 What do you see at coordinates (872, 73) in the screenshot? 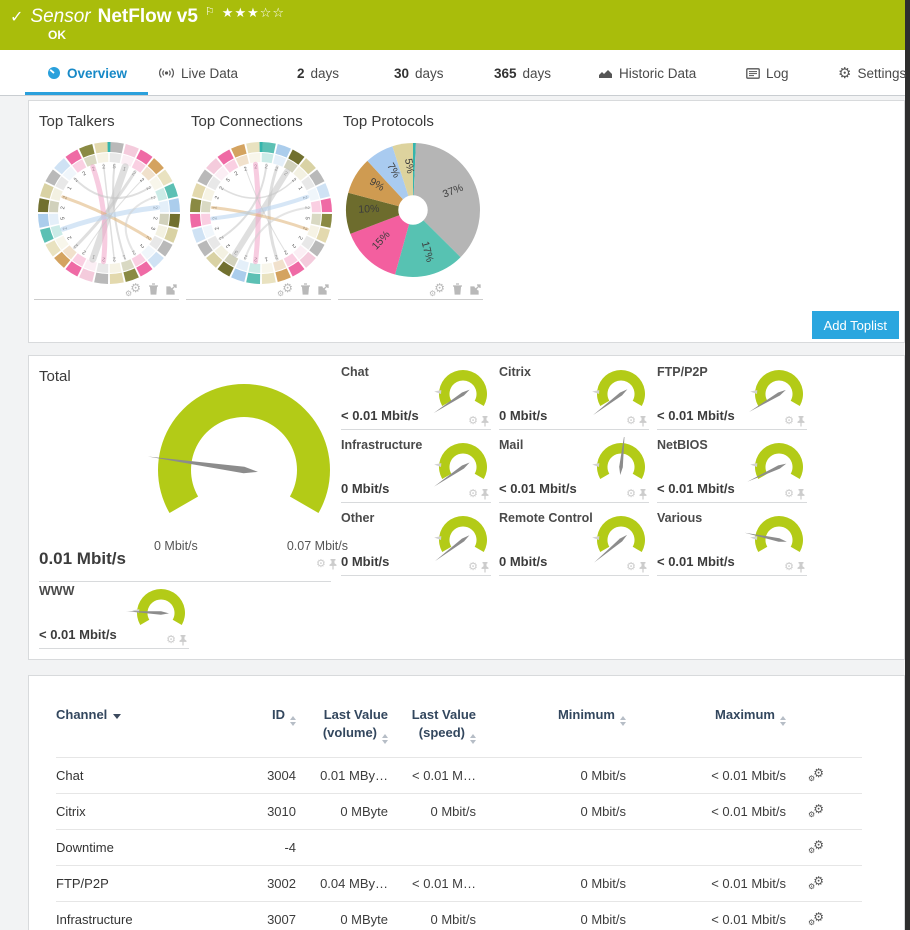
I see `tab-settings: ⚙ Settings` at bounding box center [872, 73].